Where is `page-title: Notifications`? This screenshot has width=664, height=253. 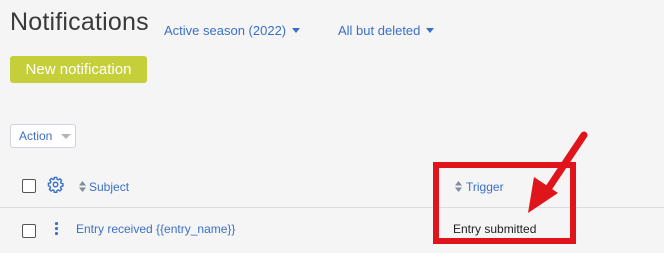
page-title: Notifications is located at coordinates (79, 22).